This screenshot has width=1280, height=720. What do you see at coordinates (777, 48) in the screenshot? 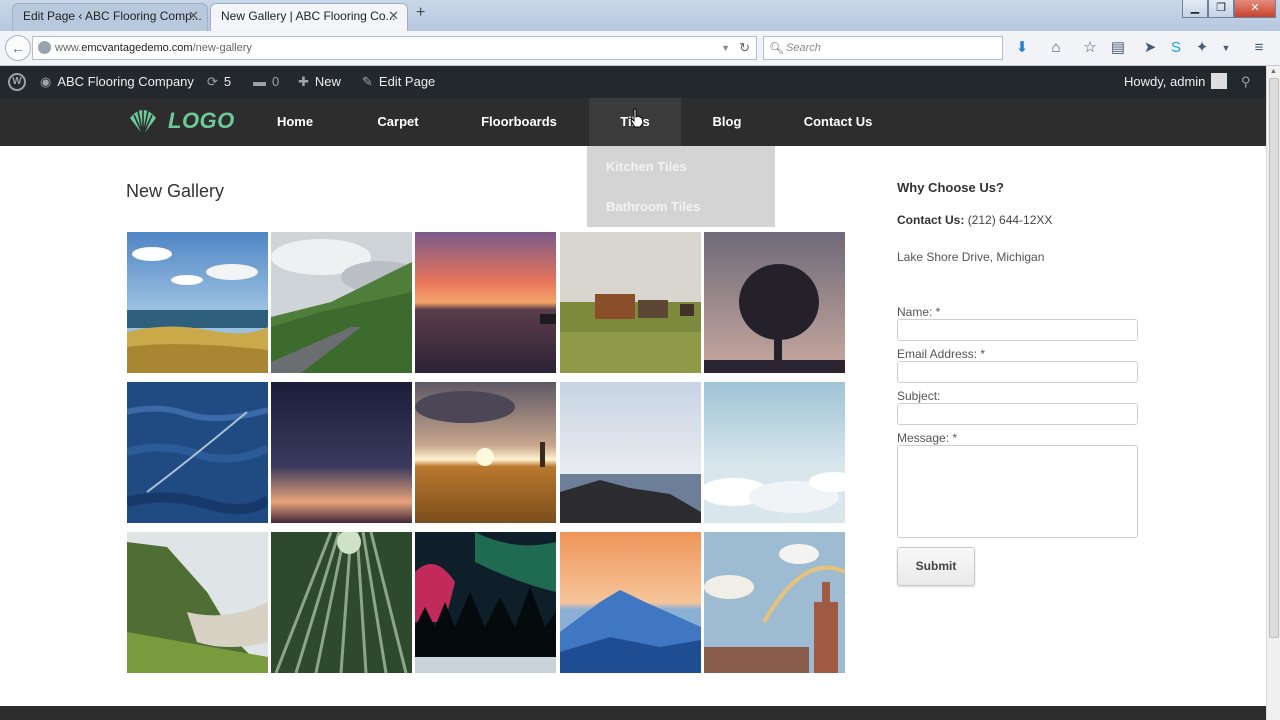
I see `search-icon: 🔍︎` at bounding box center [777, 48].